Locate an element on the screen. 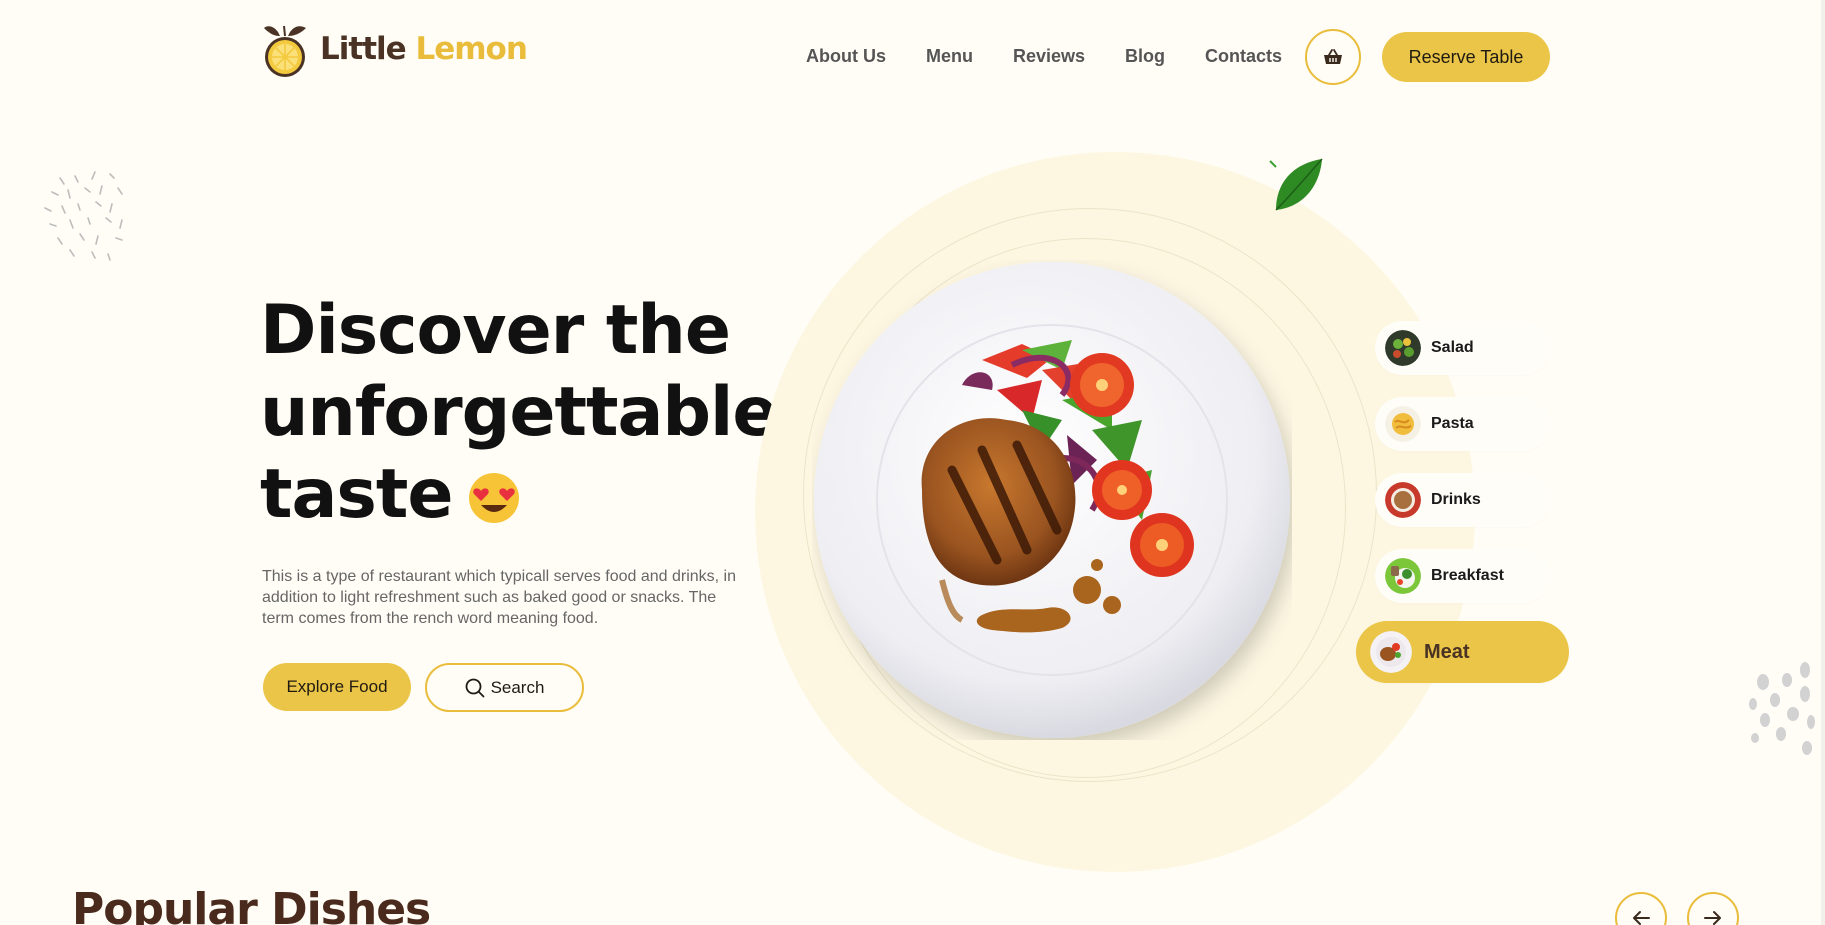 Image resolution: width=1825 pixels, height=925 pixels. category-salad: Salad is located at coordinates (1462, 348).